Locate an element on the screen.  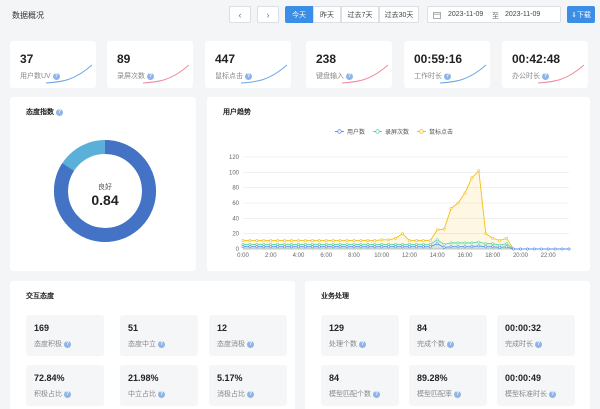
date-range-picker: 2023-11-09 至 2023-11-09 is located at coordinates (494, 14).